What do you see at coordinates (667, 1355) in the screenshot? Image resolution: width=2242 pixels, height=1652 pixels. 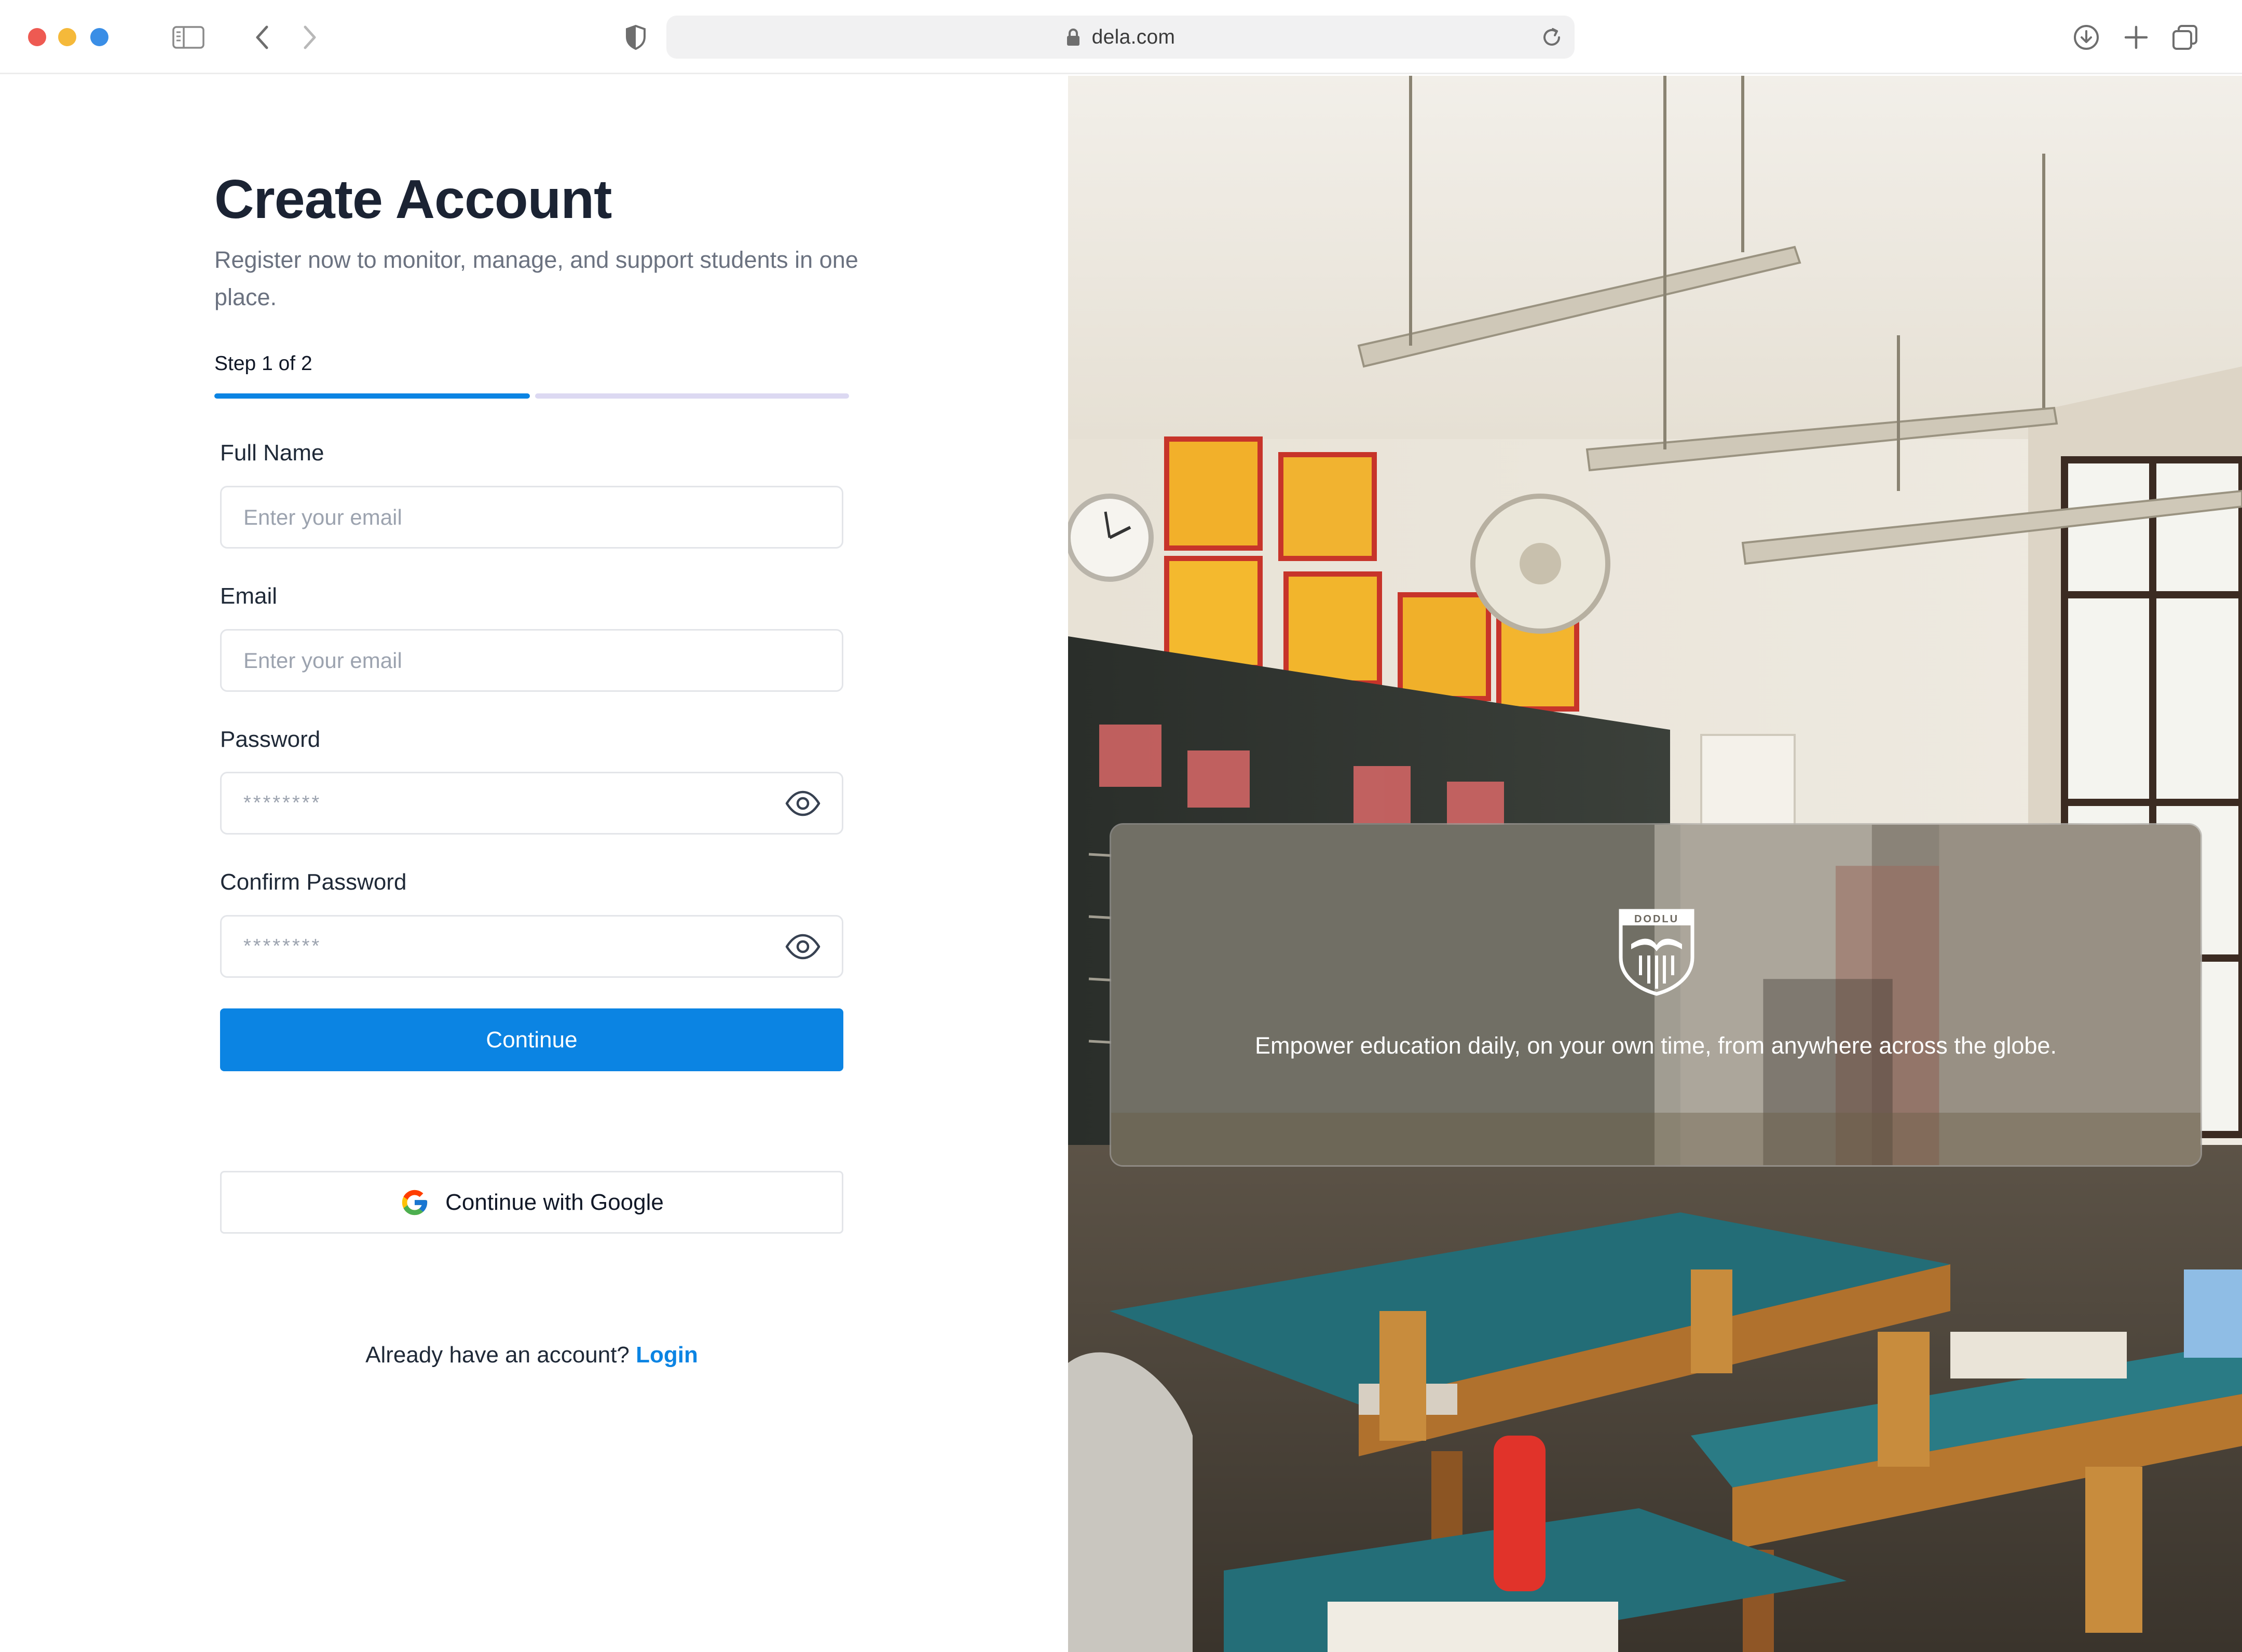 I see `login-link: Login` at bounding box center [667, 1355].